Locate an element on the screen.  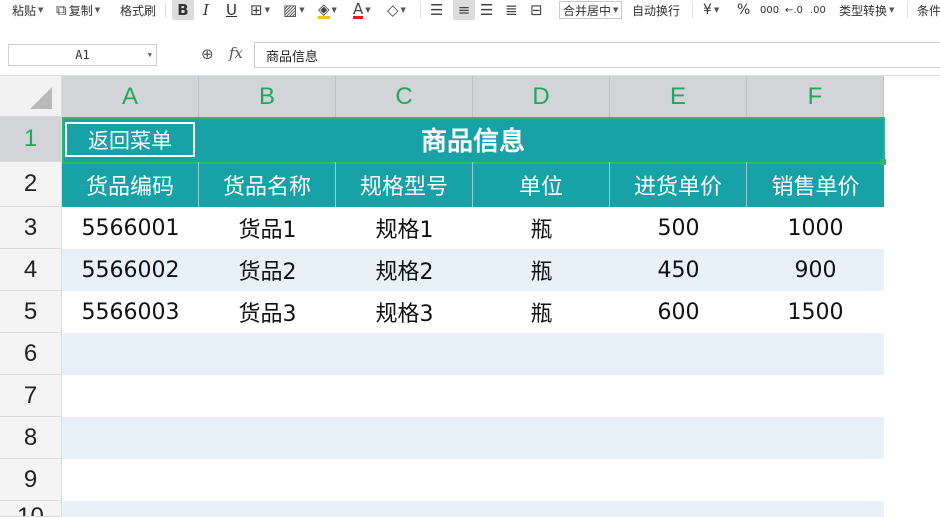
data-cell: 规格1 is located at coordinates (404, 228).